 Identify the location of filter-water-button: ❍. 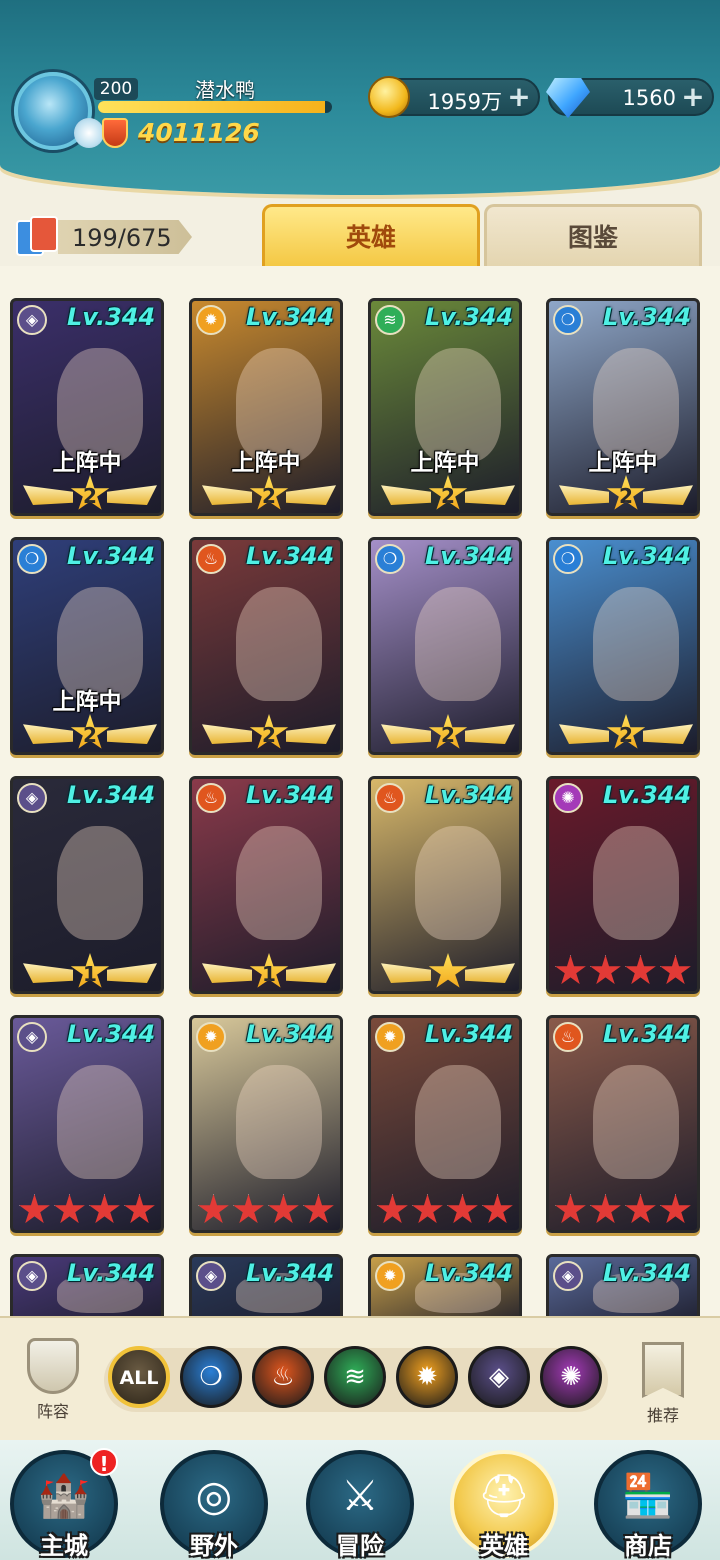
(211, 1377).